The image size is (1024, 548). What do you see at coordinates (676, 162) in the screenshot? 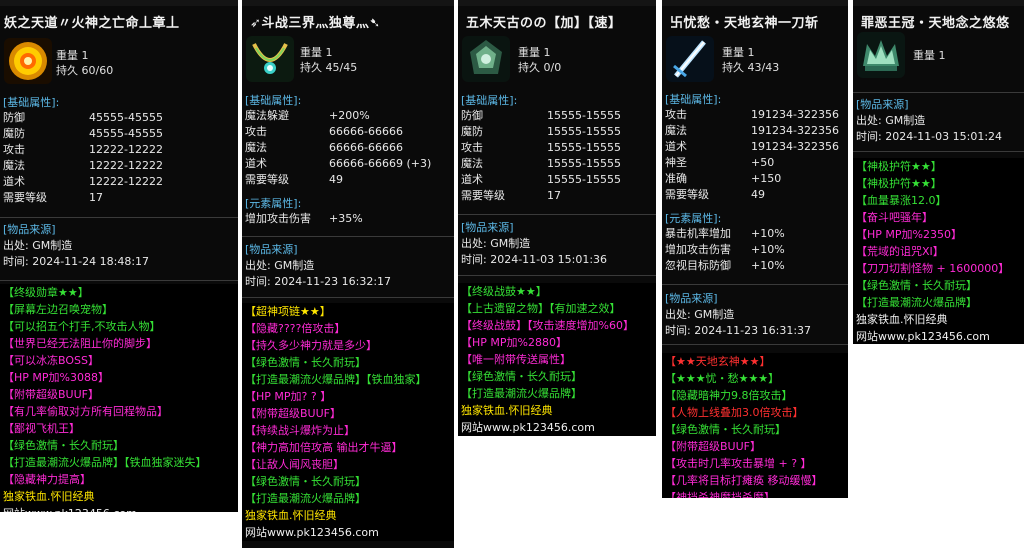
I see `stat-label: 神圣` at bounding box center [676, 162].